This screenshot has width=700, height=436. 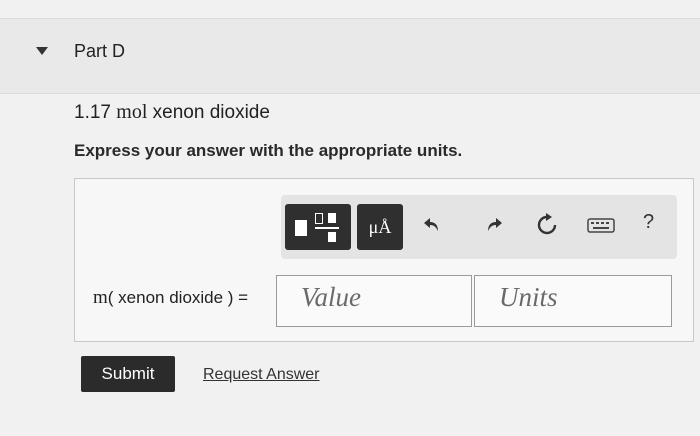 What do you see at coordinates (100, 297) in the screenshot?
I see `mass-symbol: m` at bounding box center [100, 297].